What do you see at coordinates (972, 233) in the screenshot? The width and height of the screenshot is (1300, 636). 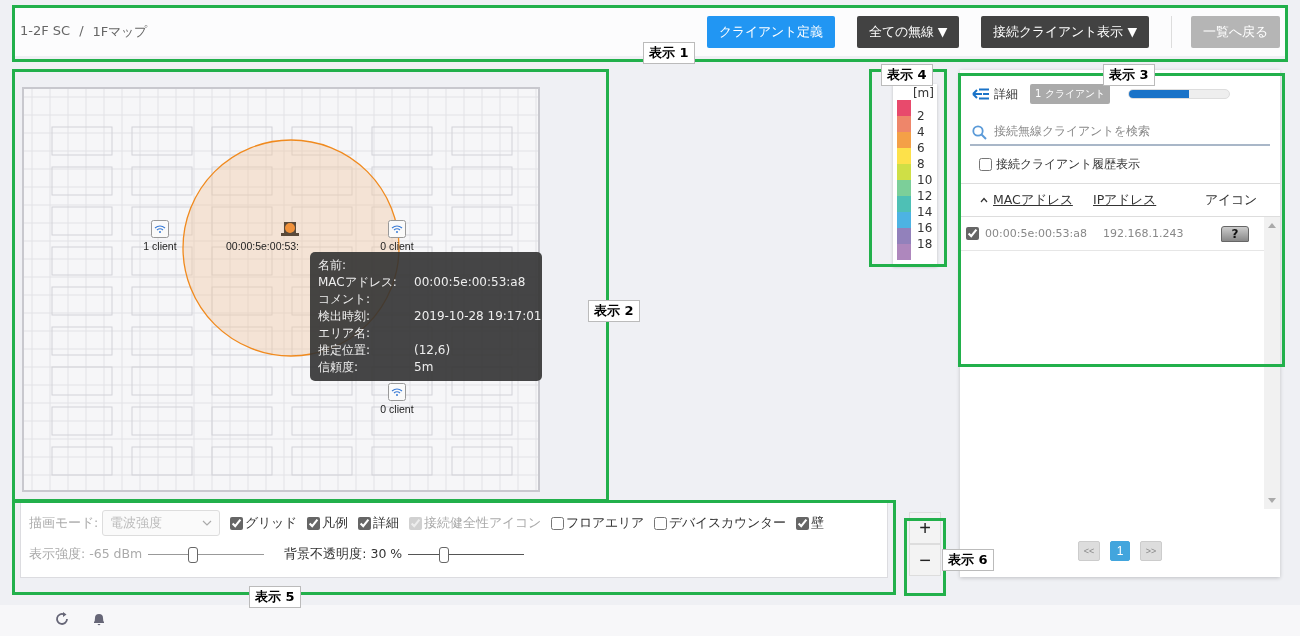 I see `row-checkbox` at bounding box center [972, 233].